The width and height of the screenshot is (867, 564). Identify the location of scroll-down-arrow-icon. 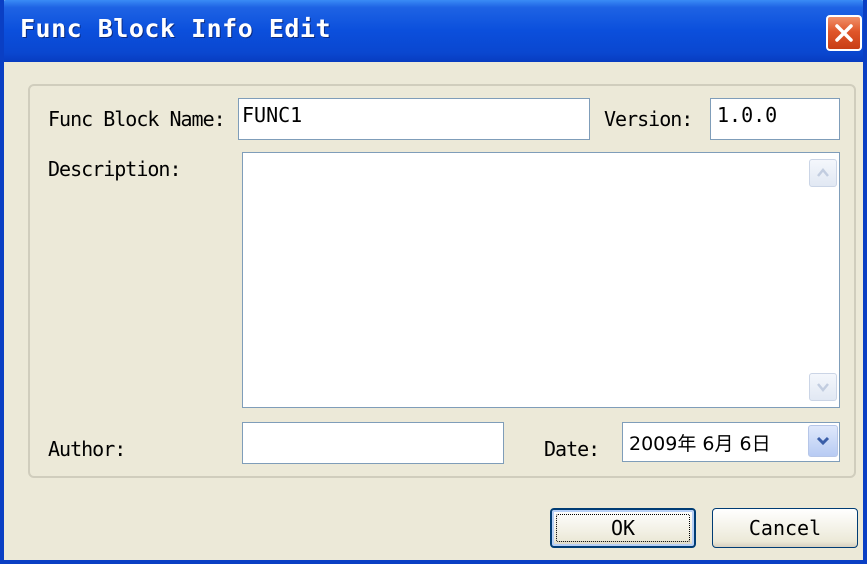
(823, 387).